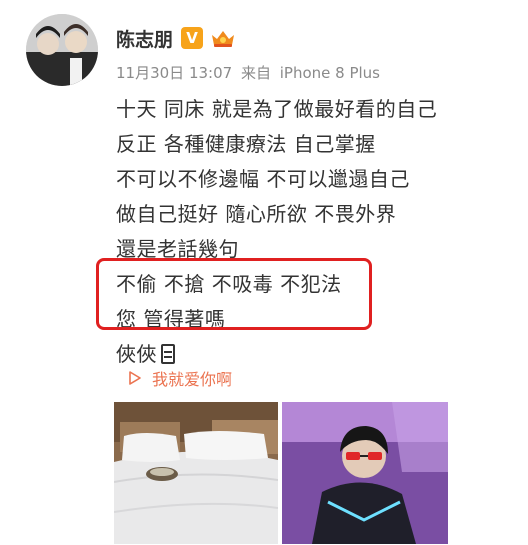 Image resolution: width=528 pixels, height=545 pixels. What do you see at coordinates (255, 73) in the screenshot?
I see `source-prefix: 来自` at bounding box center [255, 73].